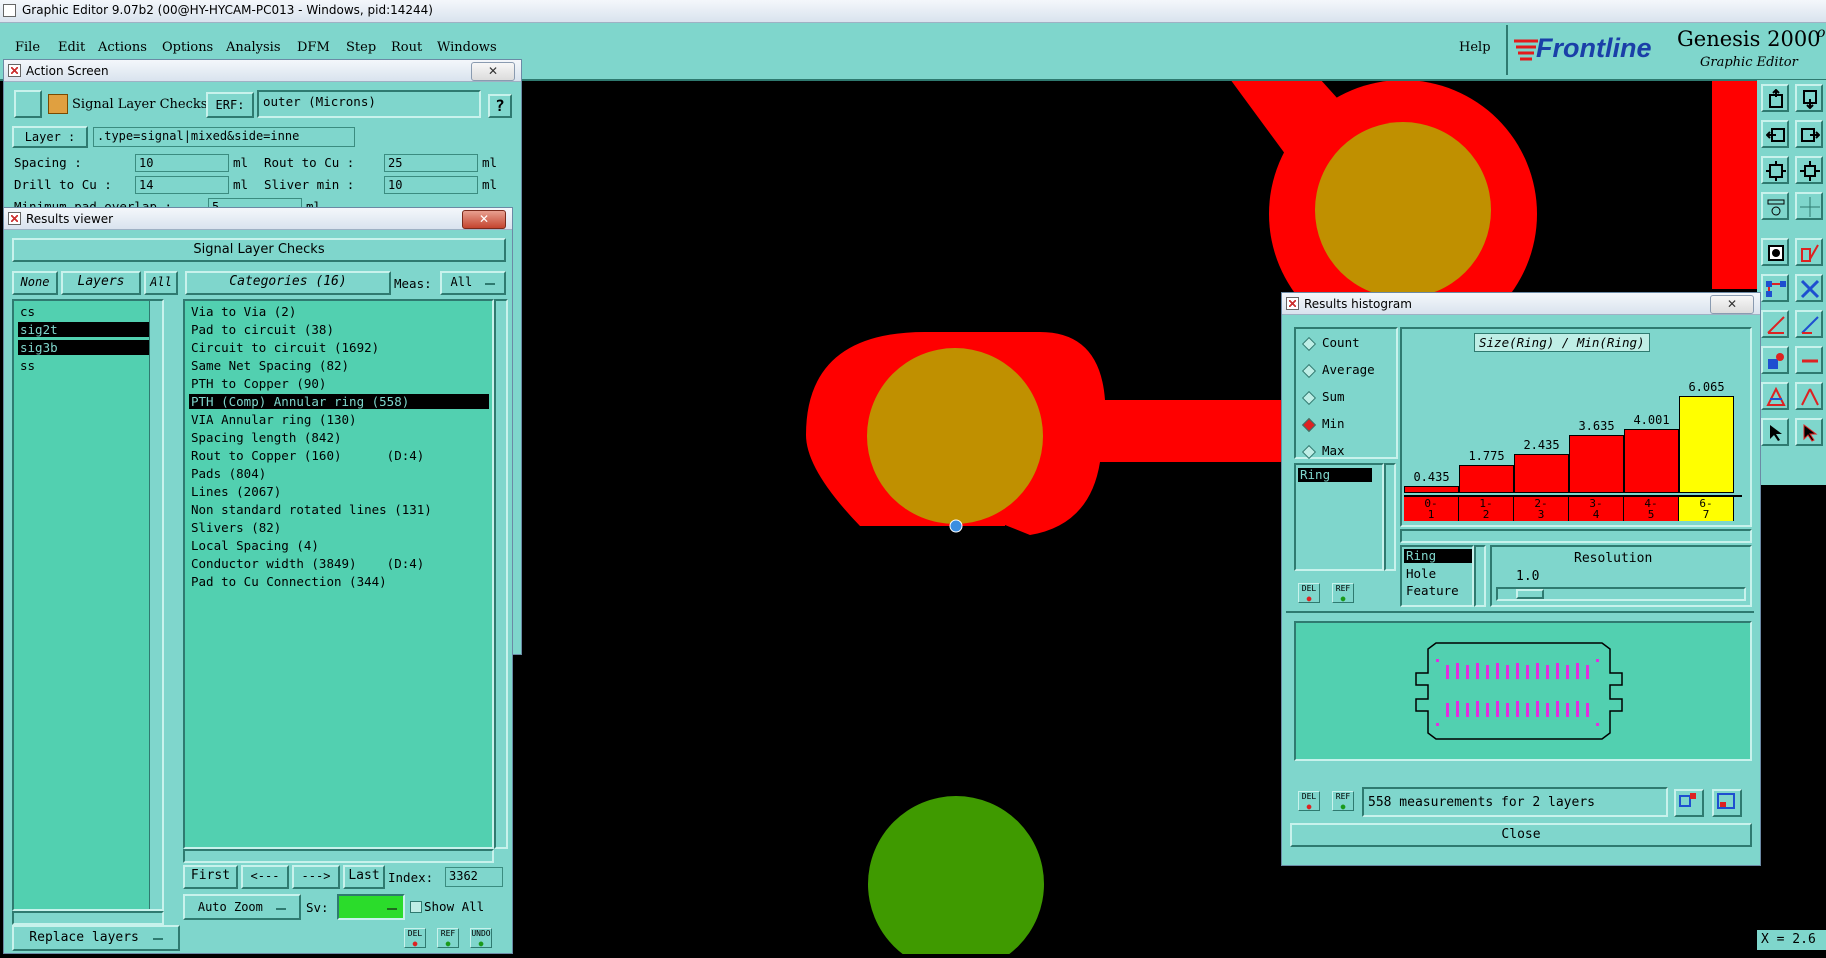 The height and width of the screenshot is (958, 1826). What do you see at coordinates (1775, 252) in the screenshot?
I see `tool-snap` at bounding box center [1775, 252].